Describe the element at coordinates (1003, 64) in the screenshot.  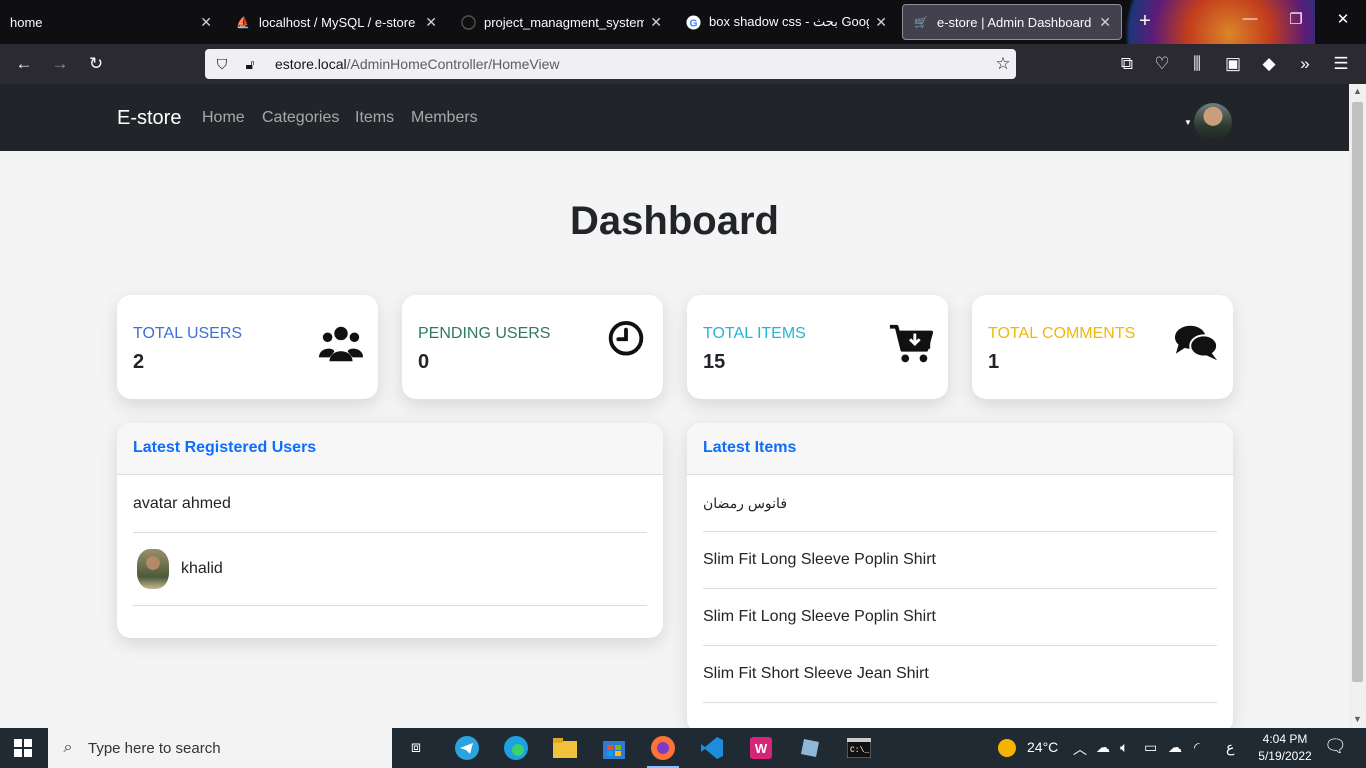
I see `bookmark-star-icon: ☆` at that location.